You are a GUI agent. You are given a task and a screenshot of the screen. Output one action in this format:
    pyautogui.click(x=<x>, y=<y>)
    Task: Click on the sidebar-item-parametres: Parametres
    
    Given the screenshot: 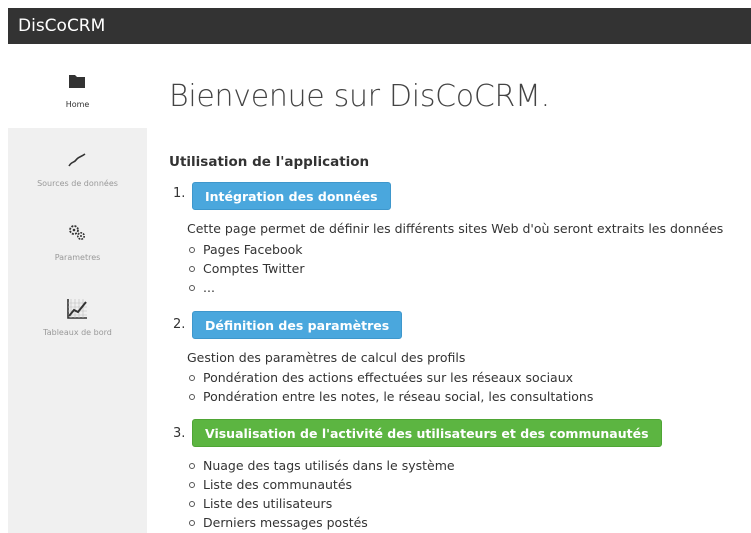 What is the action you would take?
    pyautogui.click(x=77, y=254)
    